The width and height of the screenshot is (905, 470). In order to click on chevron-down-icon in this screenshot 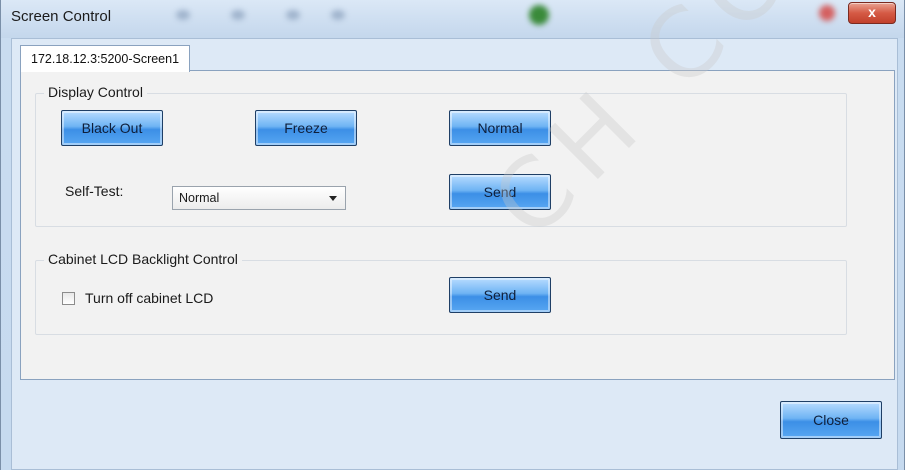, I will do `click(333, 198)`.